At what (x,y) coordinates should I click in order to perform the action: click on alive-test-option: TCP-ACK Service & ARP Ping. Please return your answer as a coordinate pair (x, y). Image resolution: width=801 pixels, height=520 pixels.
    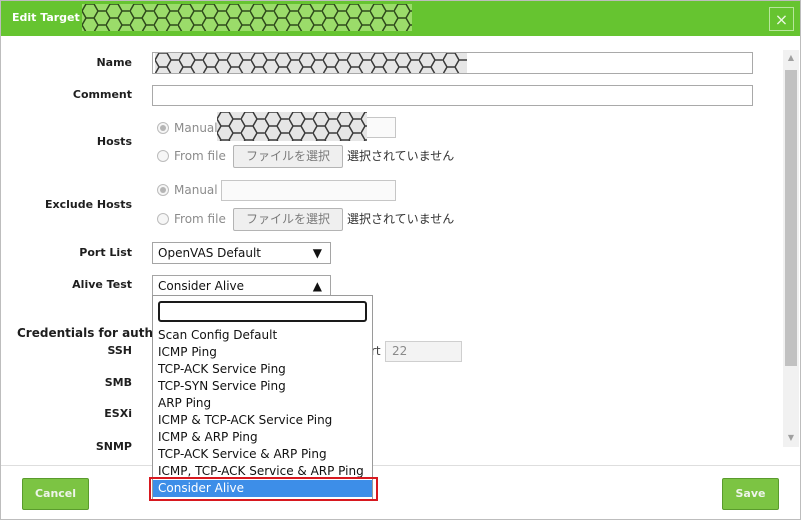
    Looking at the image, I should click on (262, 454).